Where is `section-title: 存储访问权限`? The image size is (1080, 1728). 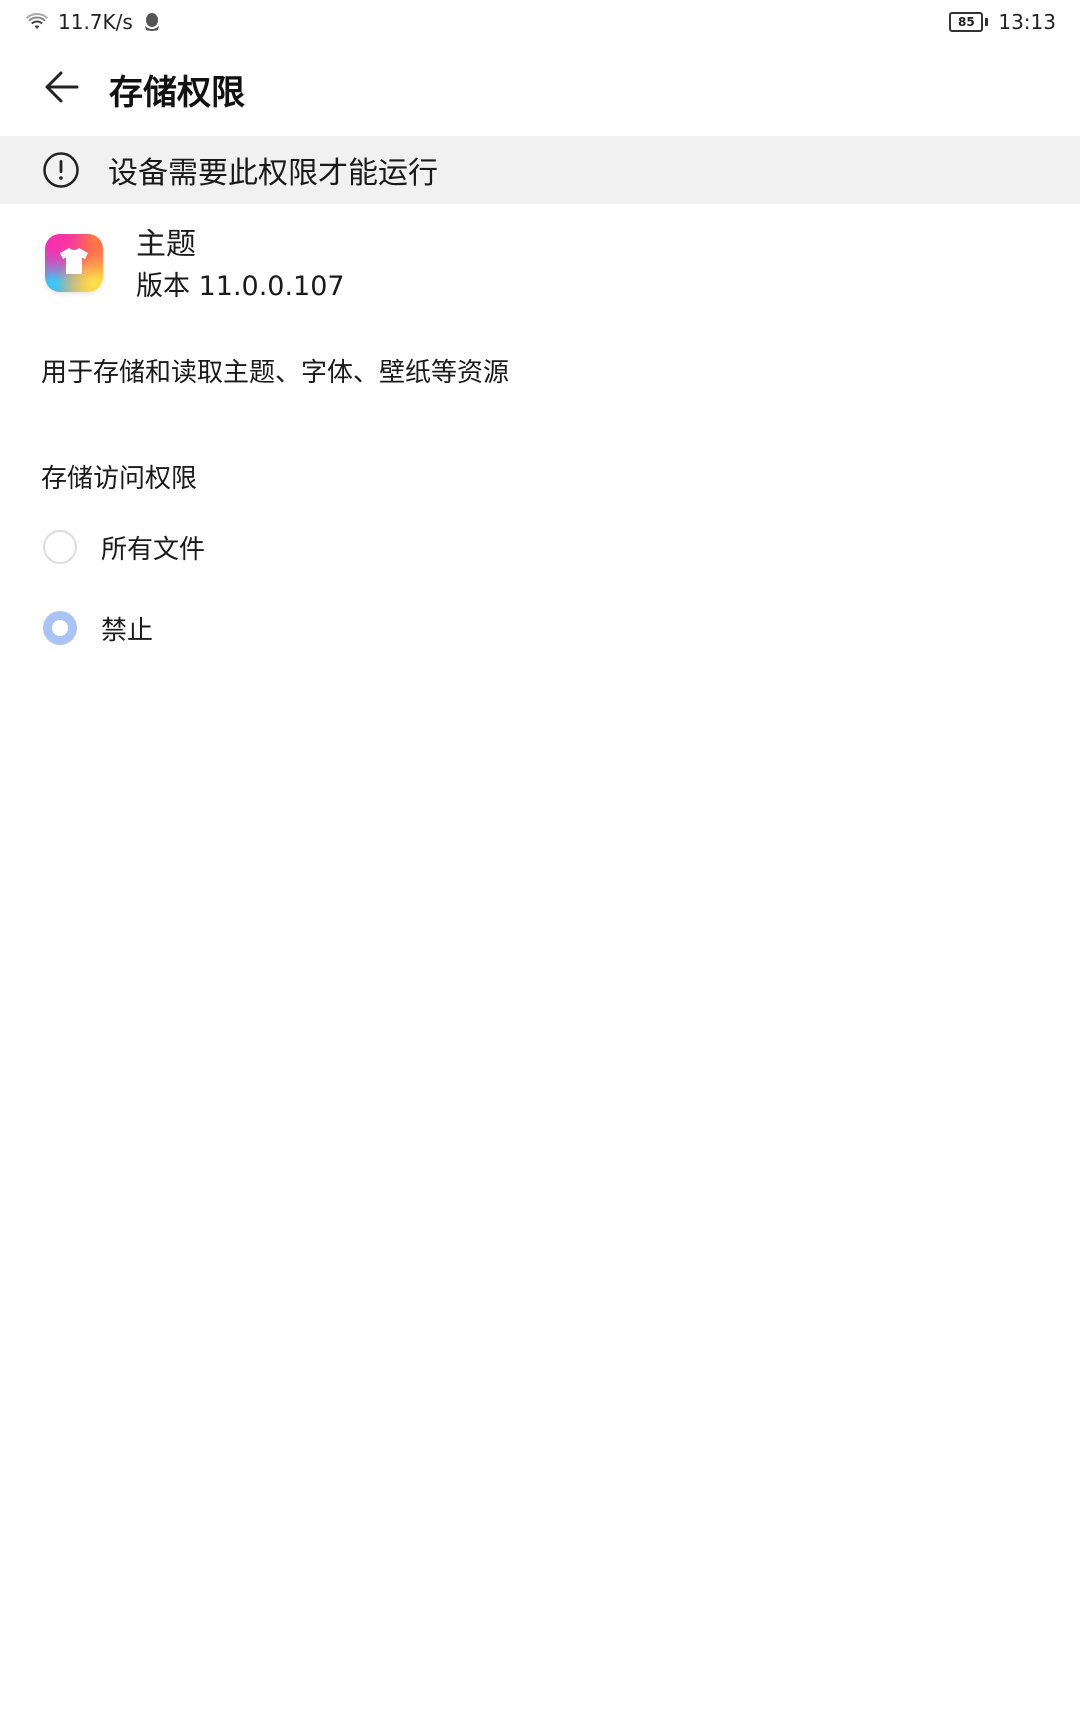
section-title: 存储访问权限 is located at coordinates (119, 479).